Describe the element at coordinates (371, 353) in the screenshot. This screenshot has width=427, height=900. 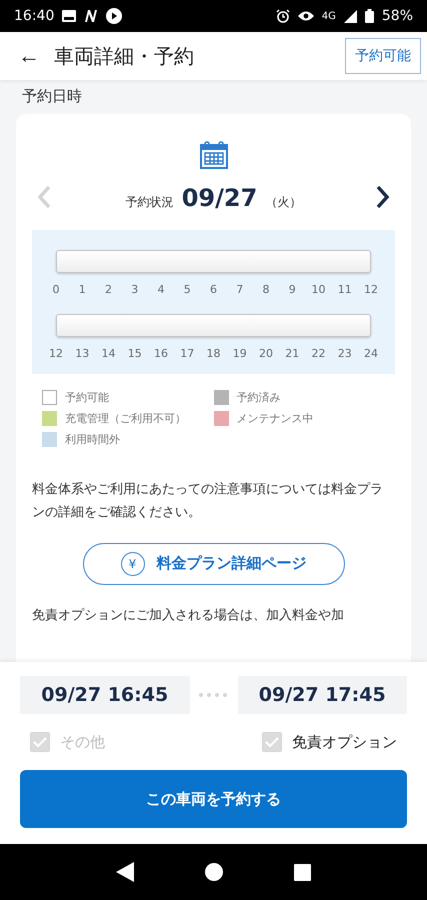
I see `hour-label: 24` at that location.